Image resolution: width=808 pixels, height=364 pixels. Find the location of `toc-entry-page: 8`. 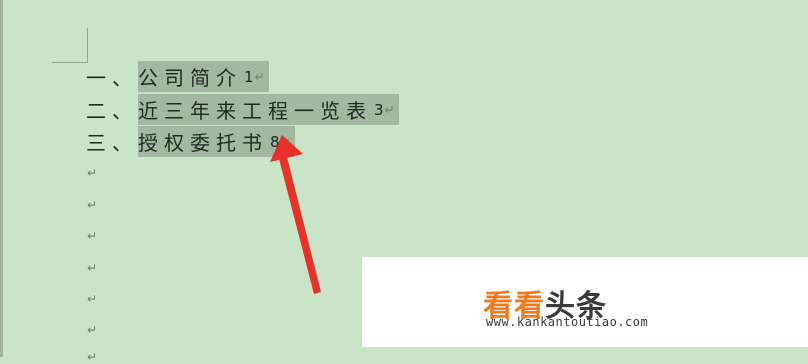

toc-entry-page: 8 is located at coordinates (275, 141).